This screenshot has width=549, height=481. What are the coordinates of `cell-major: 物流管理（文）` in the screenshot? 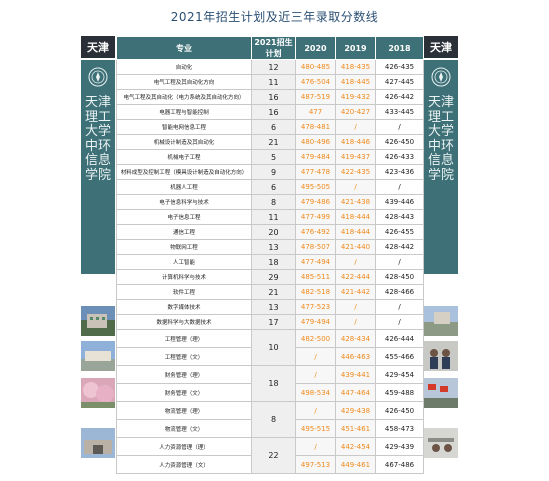 It's located at (184, 428).